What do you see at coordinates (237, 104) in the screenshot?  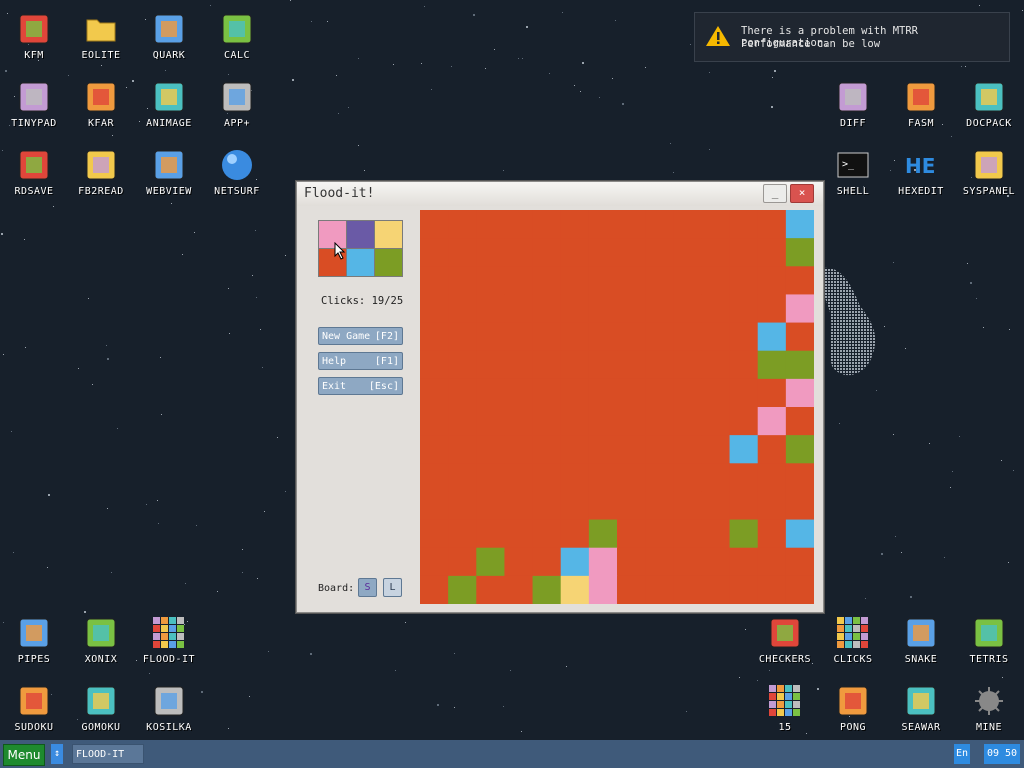 I see `desktop-icon-app-: APP+` at bounding box center [237, 104].